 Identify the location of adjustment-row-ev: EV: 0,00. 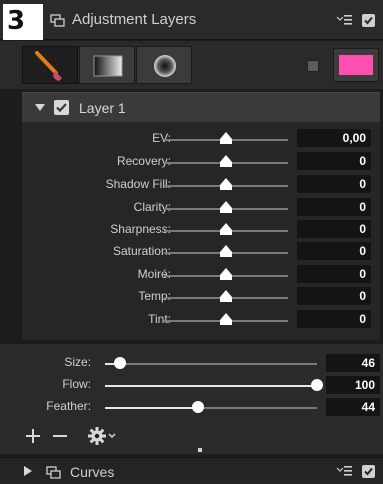
(201, 139).